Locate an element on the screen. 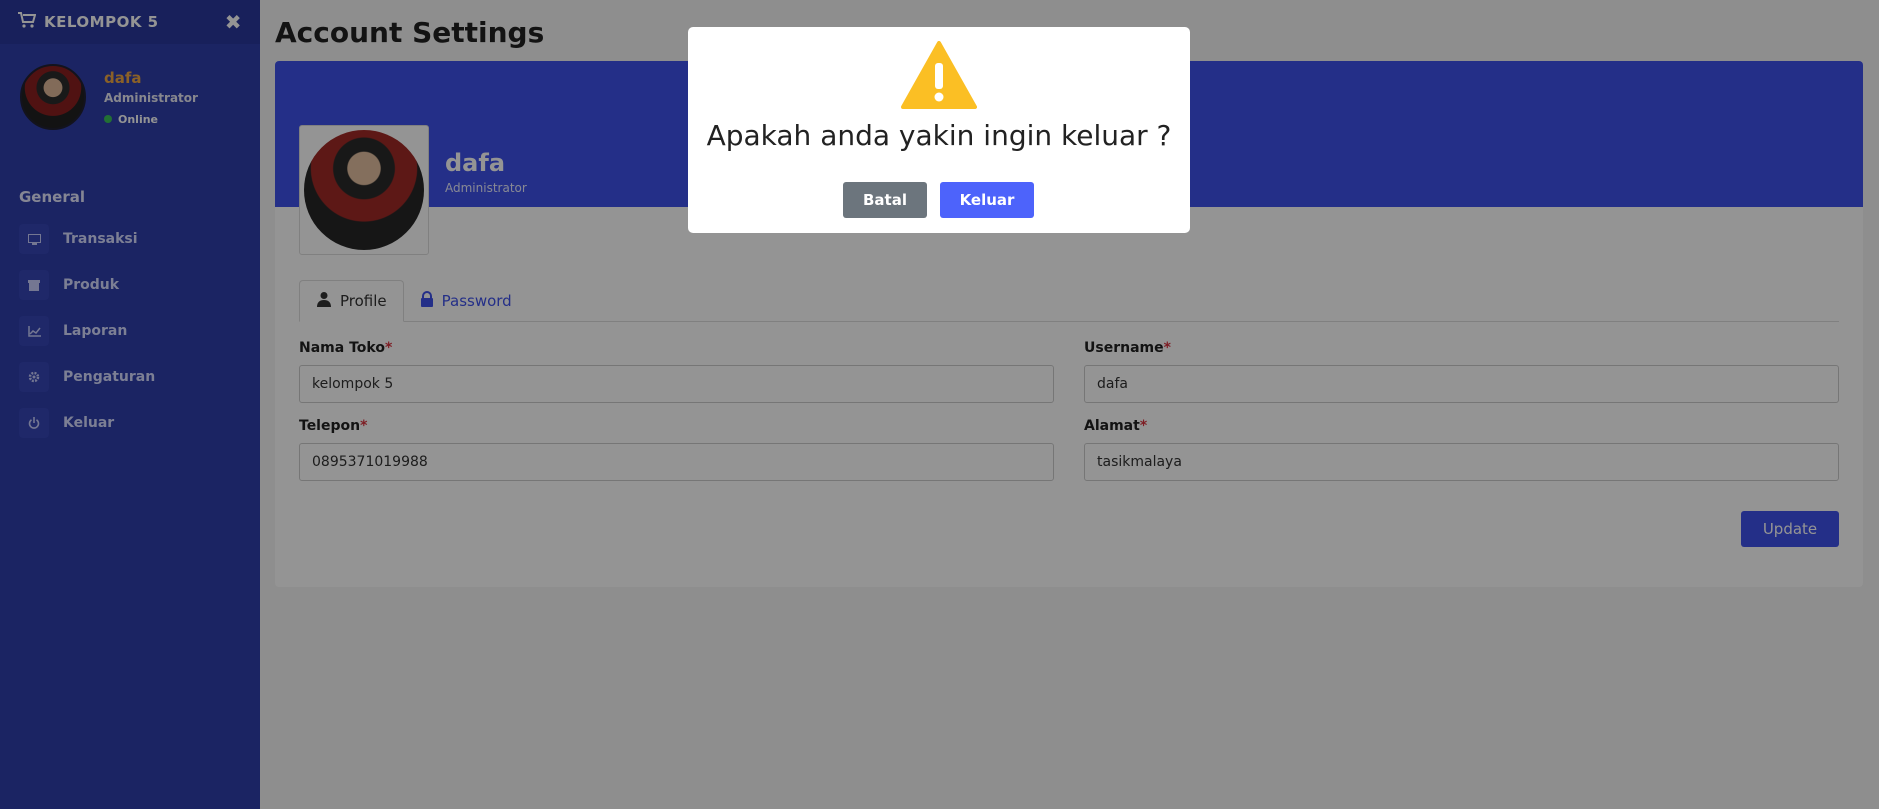 The image size is (1879, 809). logout-confirm-button: Keluar is located at coordinates (987, 200).